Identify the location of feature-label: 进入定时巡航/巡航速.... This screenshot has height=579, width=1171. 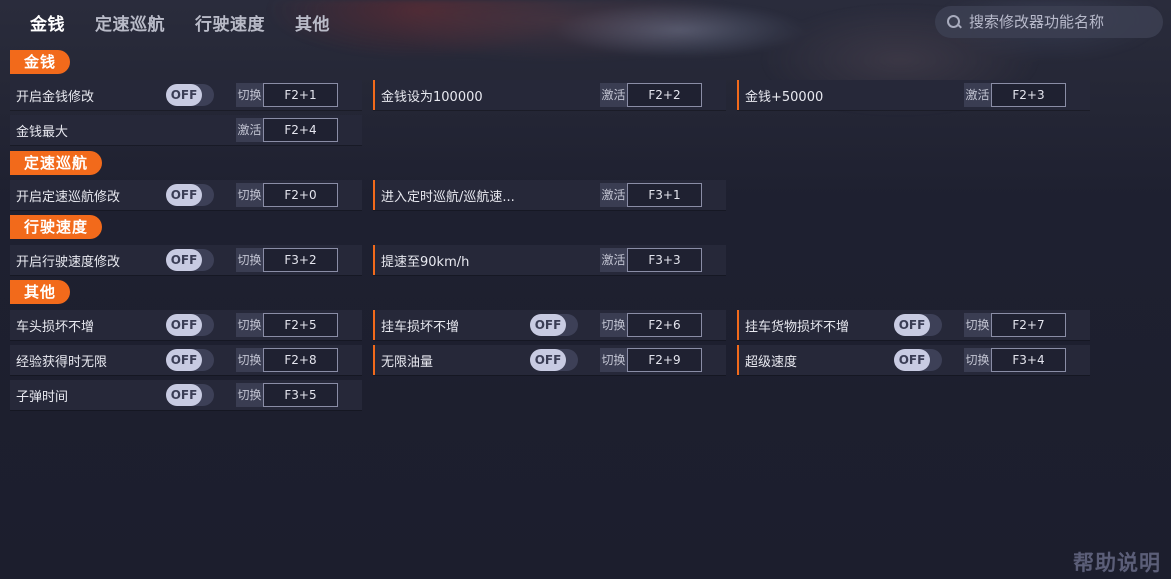
(448, 197).